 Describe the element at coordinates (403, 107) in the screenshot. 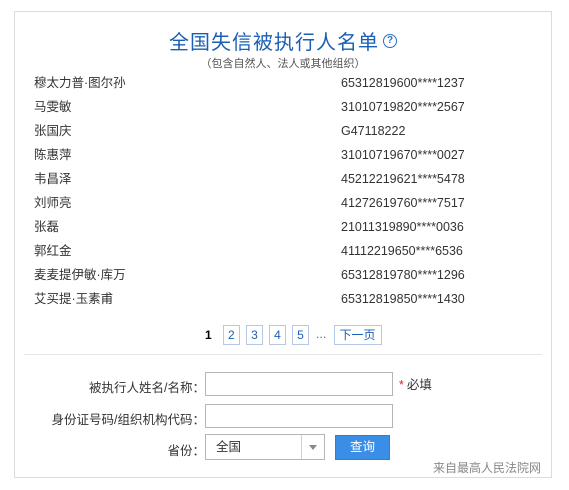

I see `person-id: 31010719820****2567` at that location.